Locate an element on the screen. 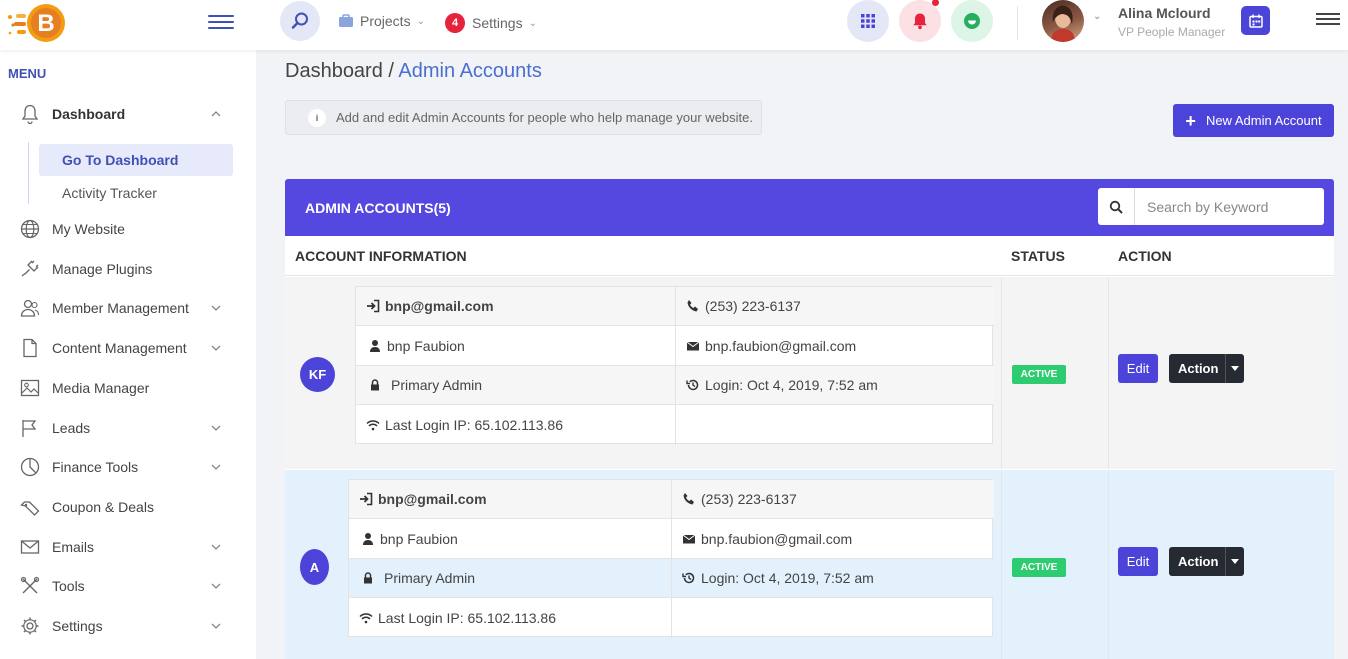 The width and height of the screenshot is (1348, 659). sidebar-item-member-management: Member Management is located at coordinates (128, 308).